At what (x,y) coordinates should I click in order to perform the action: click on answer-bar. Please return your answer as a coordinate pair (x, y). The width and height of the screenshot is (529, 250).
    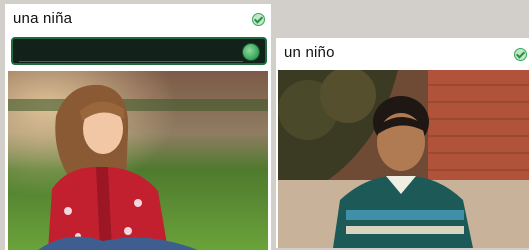
    Looking at the image, I should click on (139, 51).